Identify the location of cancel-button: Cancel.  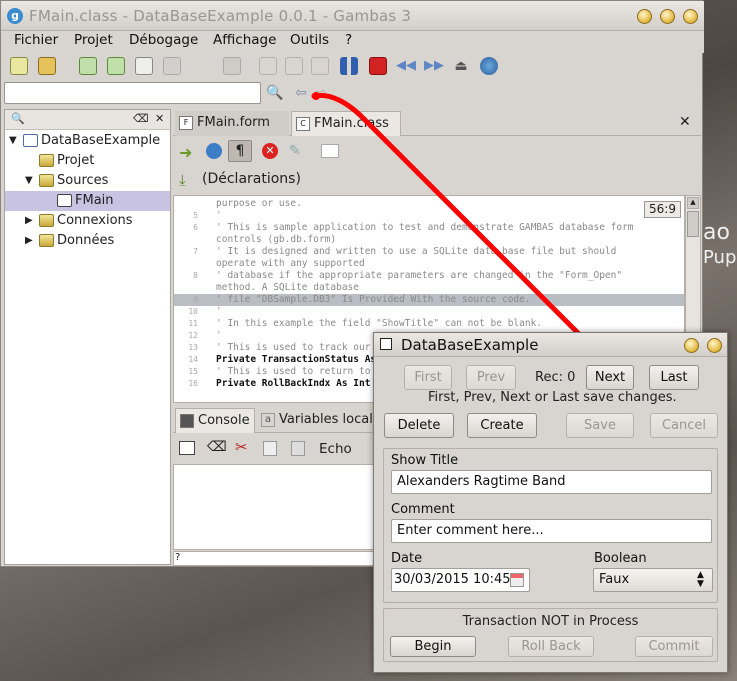
(684, 425).